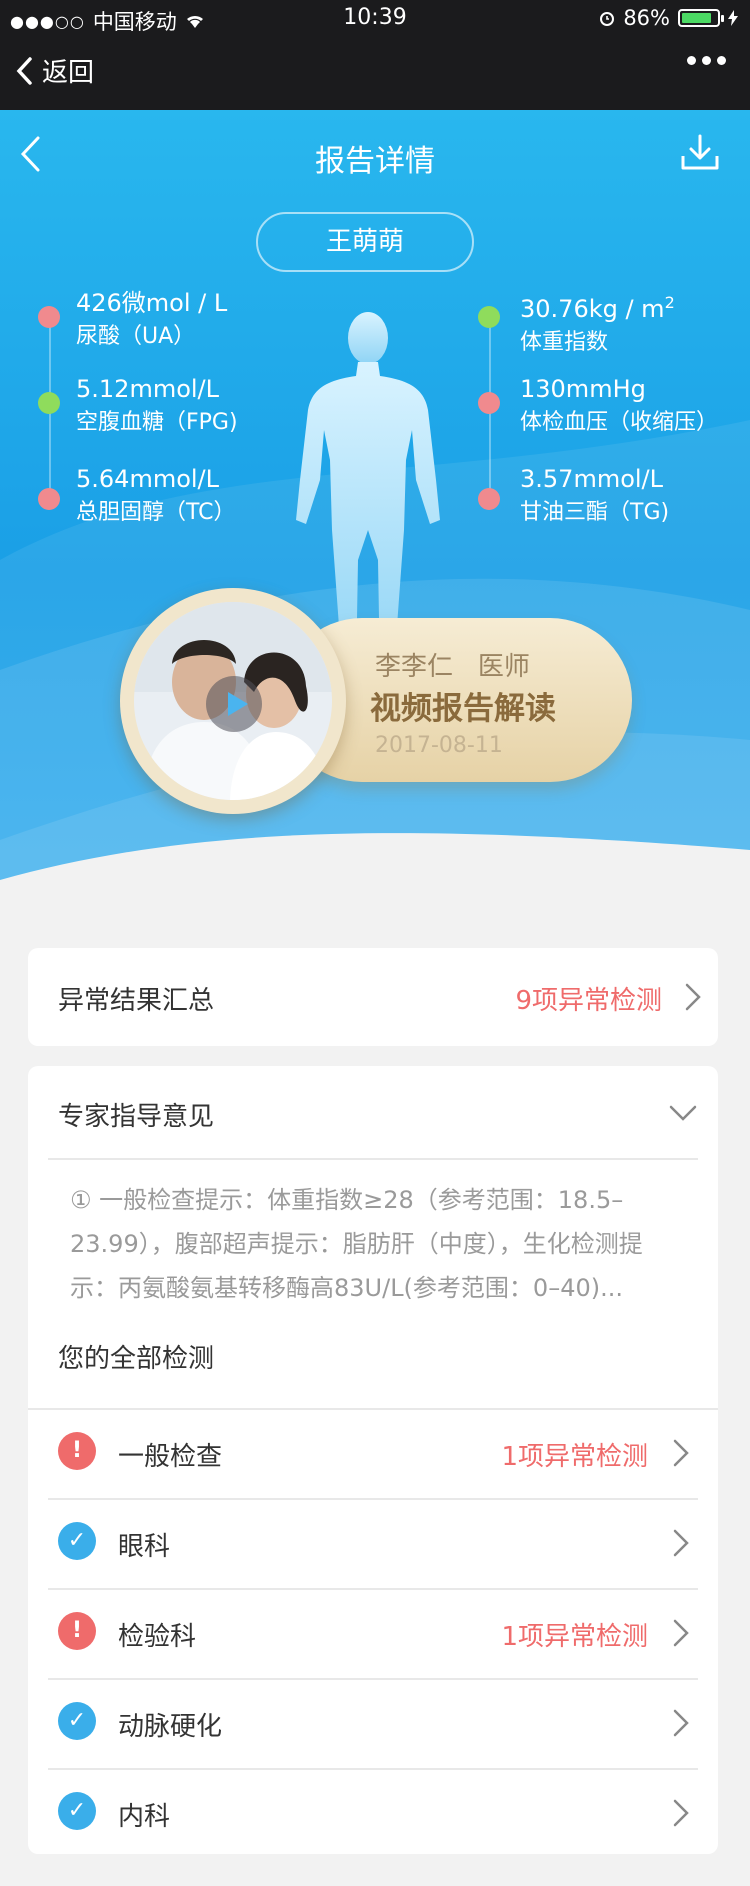 The width and height of the screenshot is (750, 1886). Describe the element at coordinates (144, 1817) in the screenshot. I see `test-label: 内科` at that location.